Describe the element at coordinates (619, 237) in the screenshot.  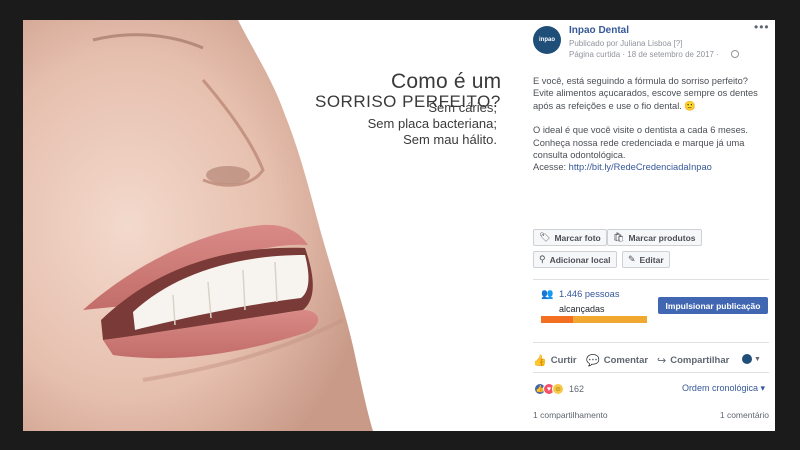
I see `shopping-bag-icon: 🛍` at that location.